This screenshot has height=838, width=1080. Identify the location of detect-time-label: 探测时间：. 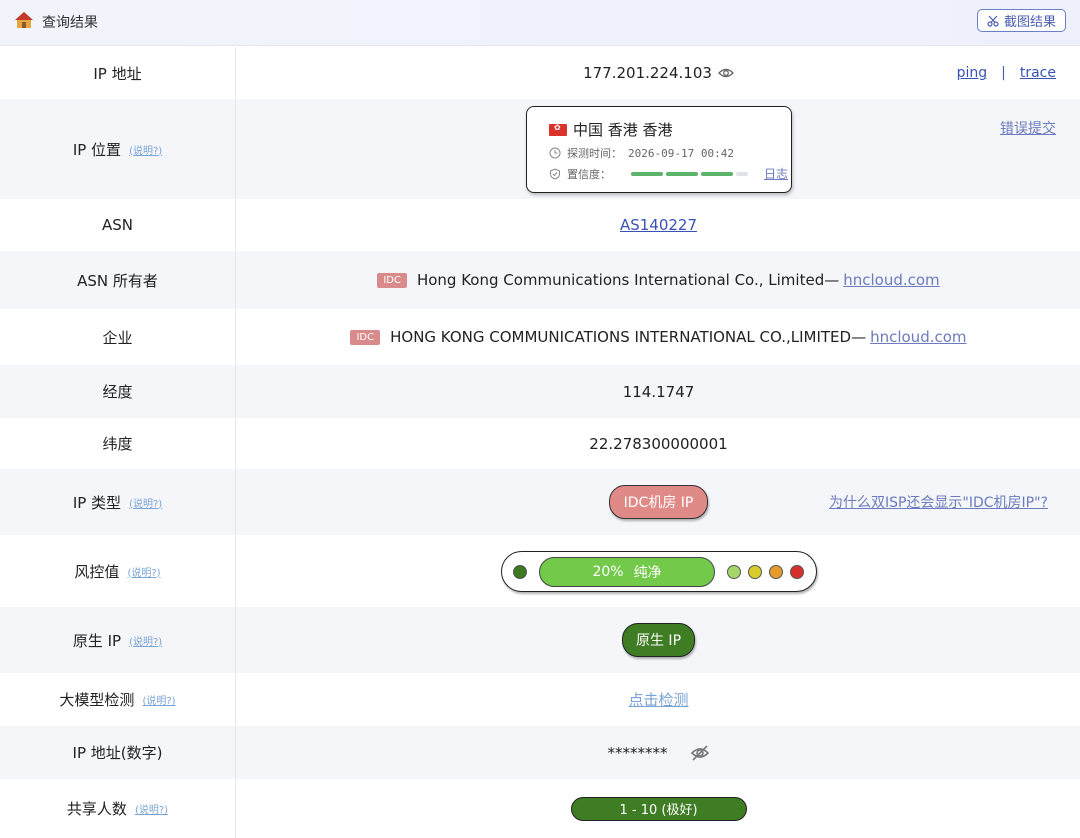
(594, 153).